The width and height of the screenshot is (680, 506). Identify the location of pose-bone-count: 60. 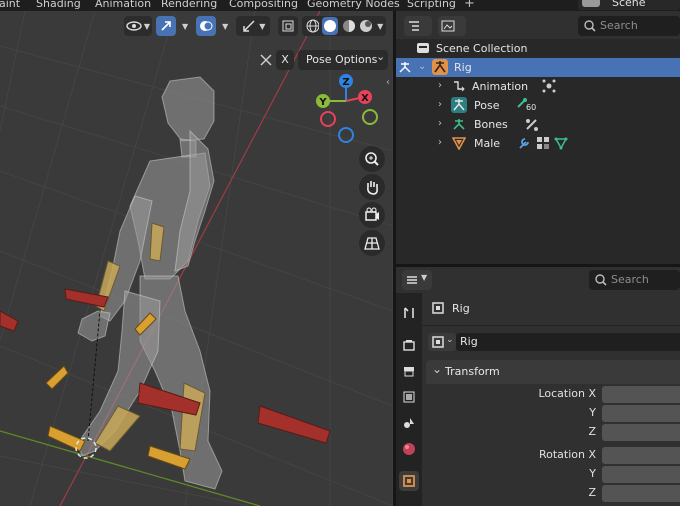
(531, 107).